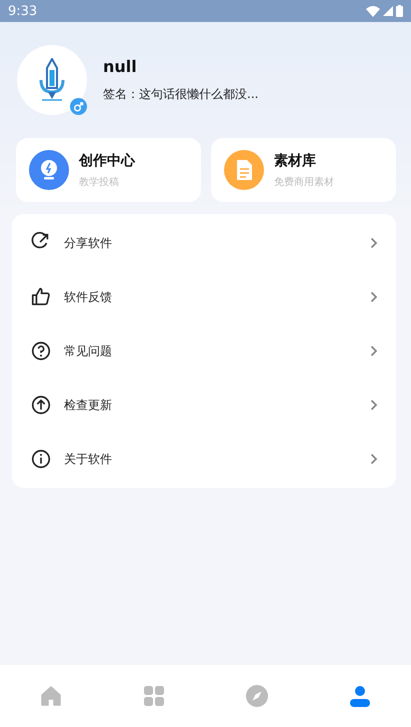  I want to click on menu-item: 分享软件, so click(204, 243).